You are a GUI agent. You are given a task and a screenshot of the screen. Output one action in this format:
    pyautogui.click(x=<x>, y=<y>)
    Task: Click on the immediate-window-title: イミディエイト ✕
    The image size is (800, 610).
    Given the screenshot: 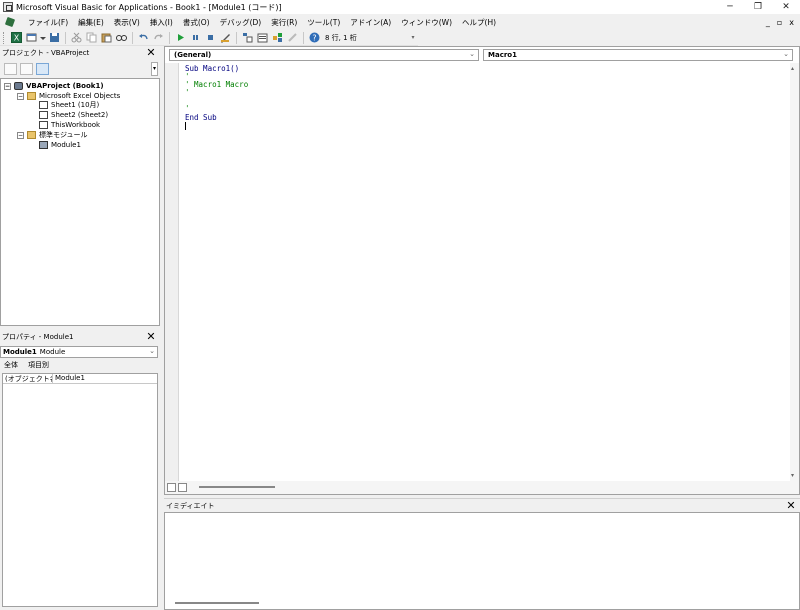 What is the action you would take?
    pyautogui.click(x=482, y=505)
    